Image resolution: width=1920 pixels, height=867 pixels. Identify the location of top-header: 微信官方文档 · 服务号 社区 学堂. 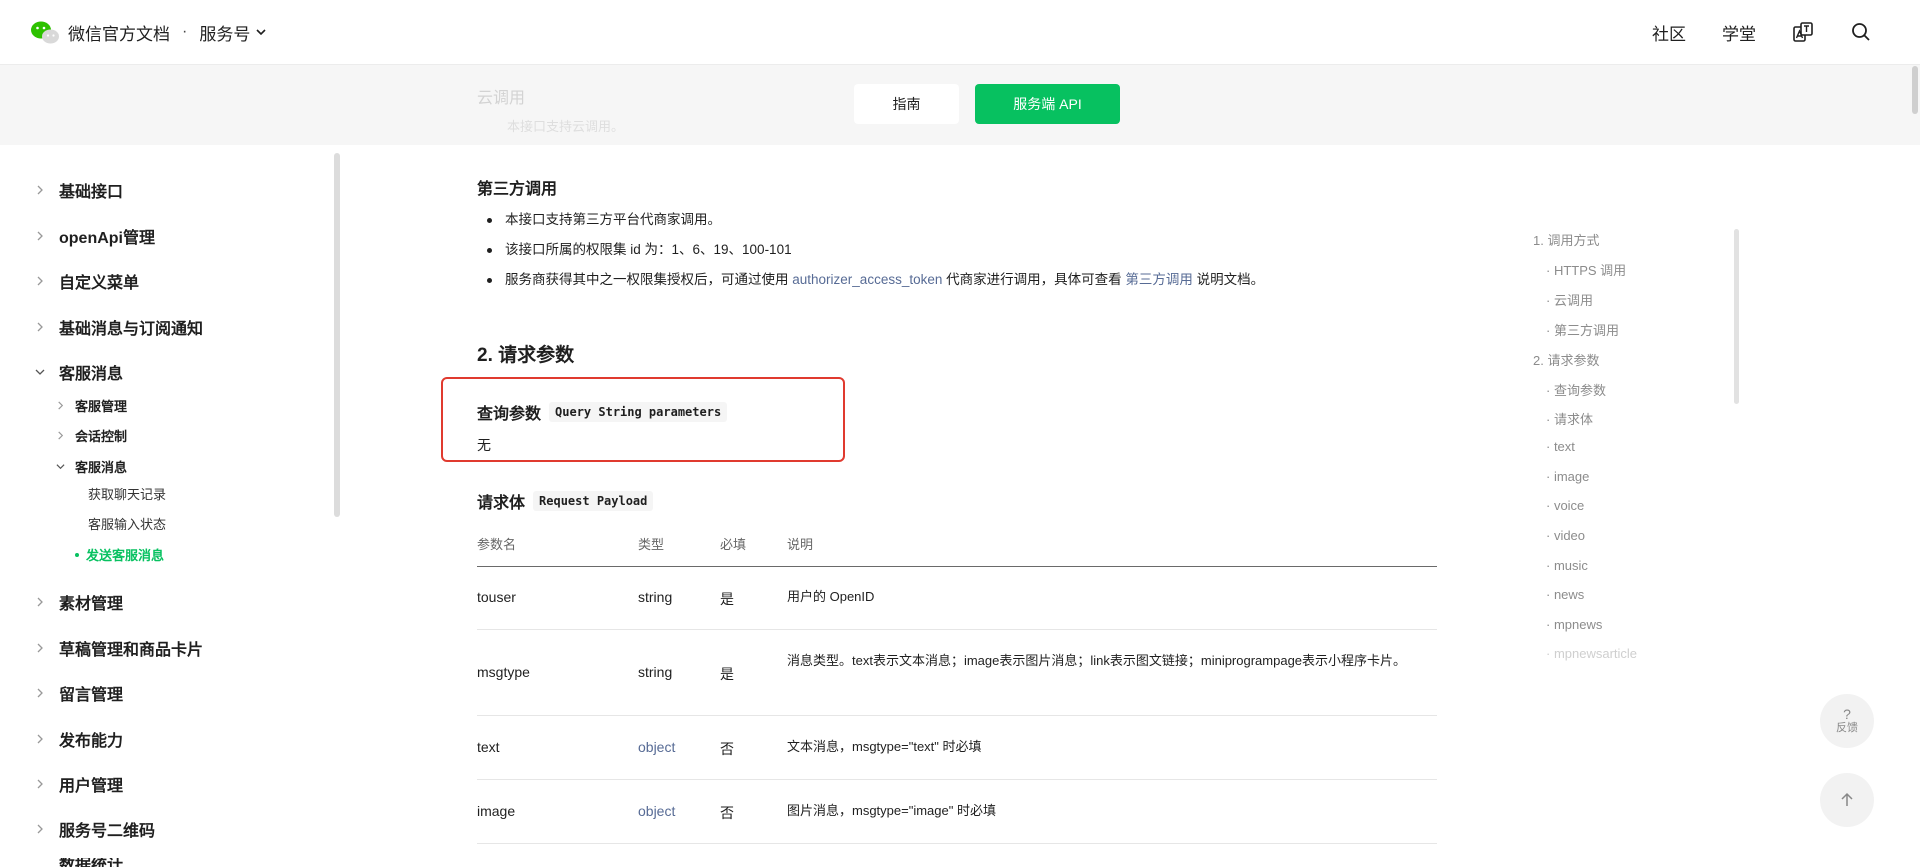
(960, 32).